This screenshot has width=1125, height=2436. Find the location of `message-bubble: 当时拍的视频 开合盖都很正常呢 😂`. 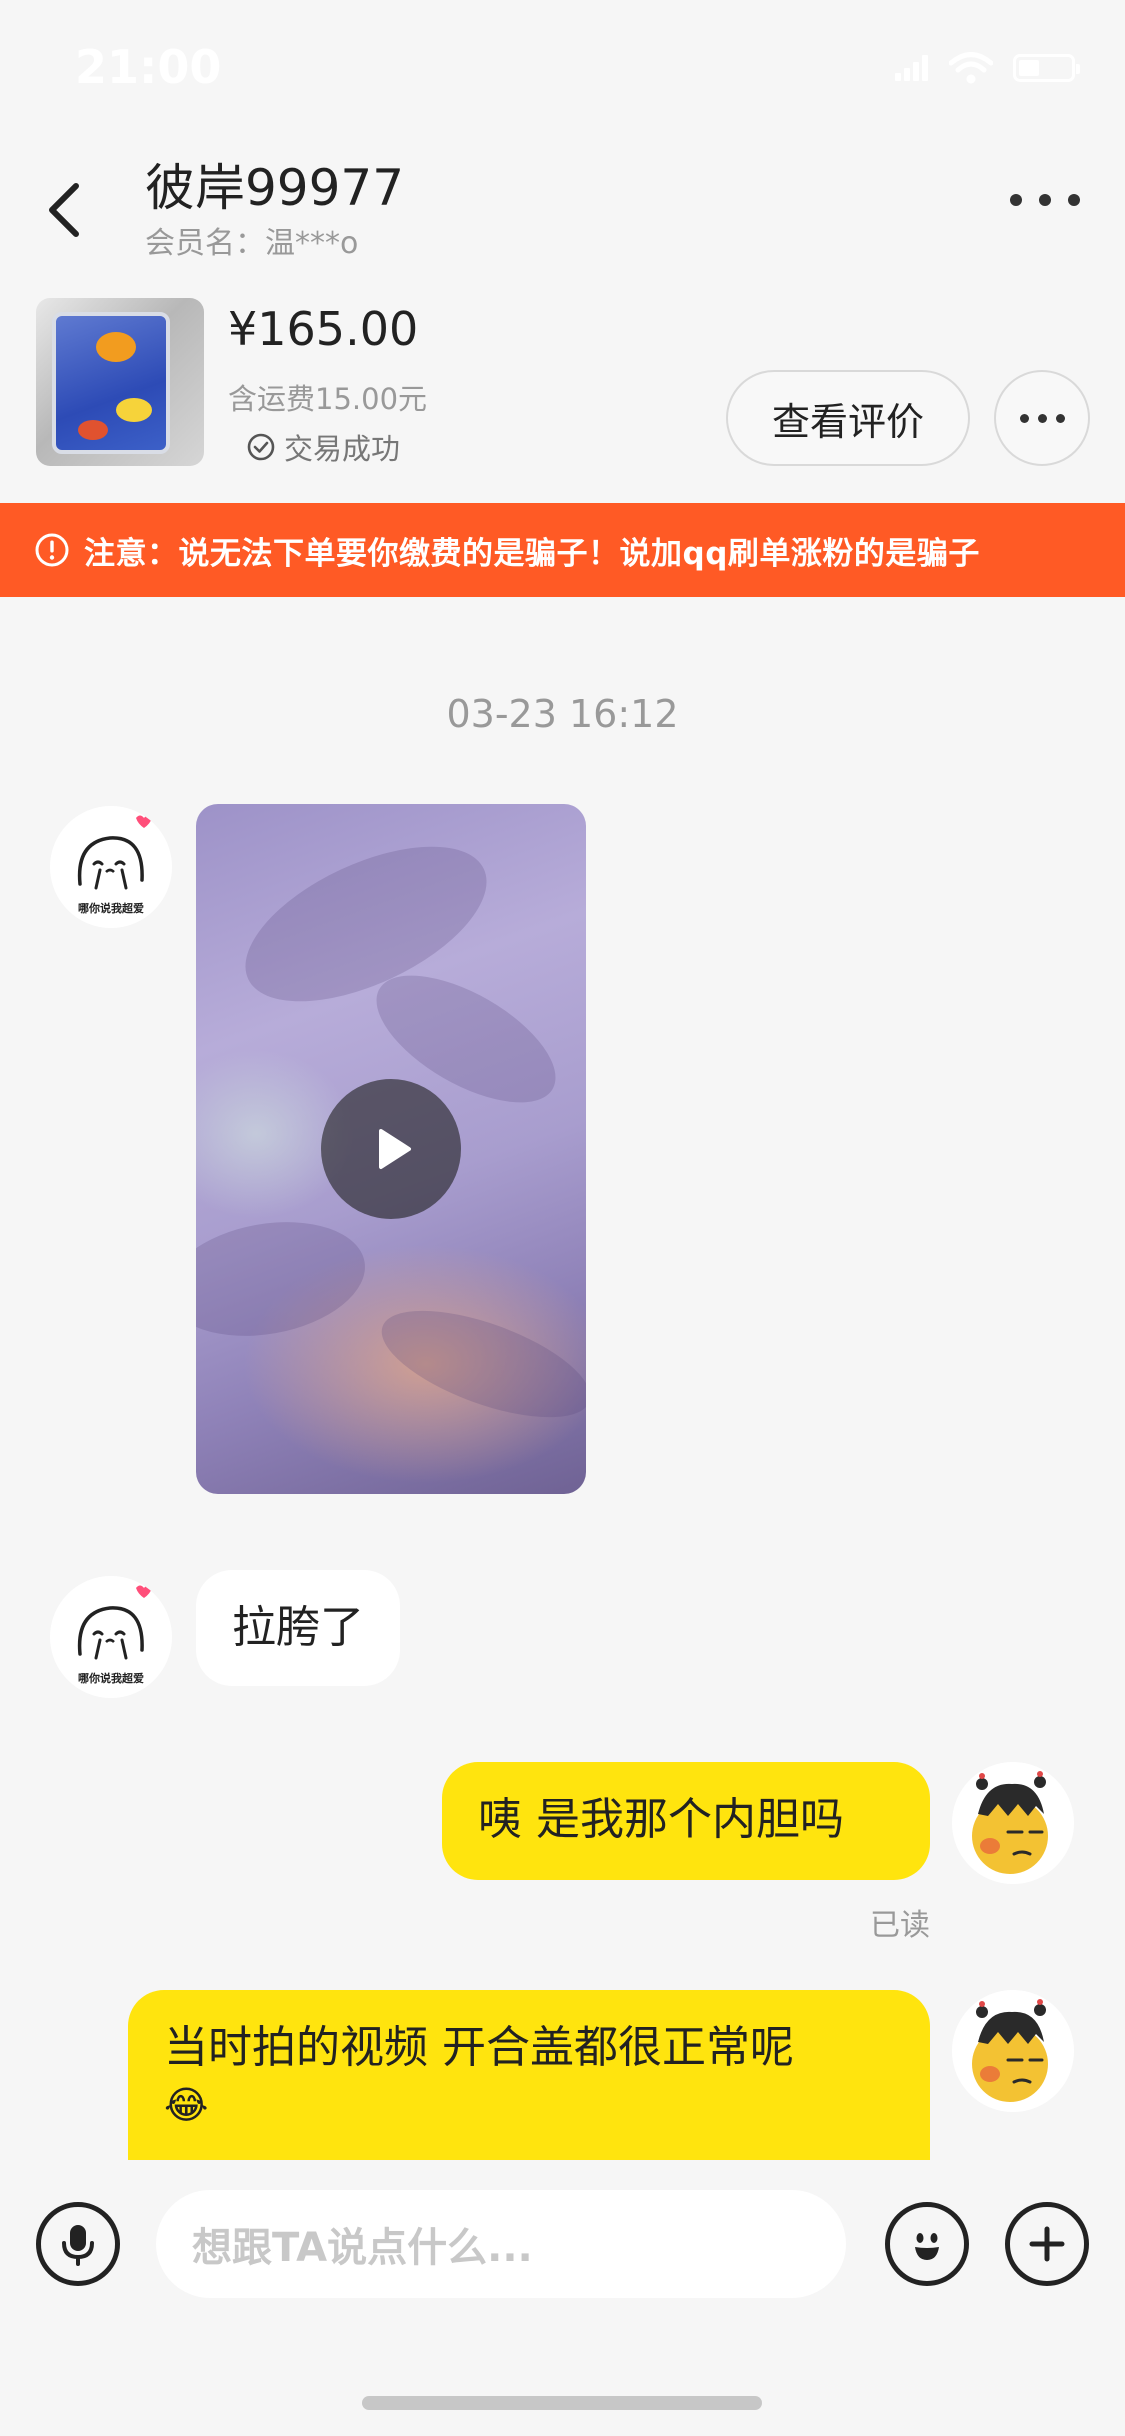

message-bubble: 当时拍的视频 开合盖都很正常呢 😂 is located at coordinates (529, 2080).